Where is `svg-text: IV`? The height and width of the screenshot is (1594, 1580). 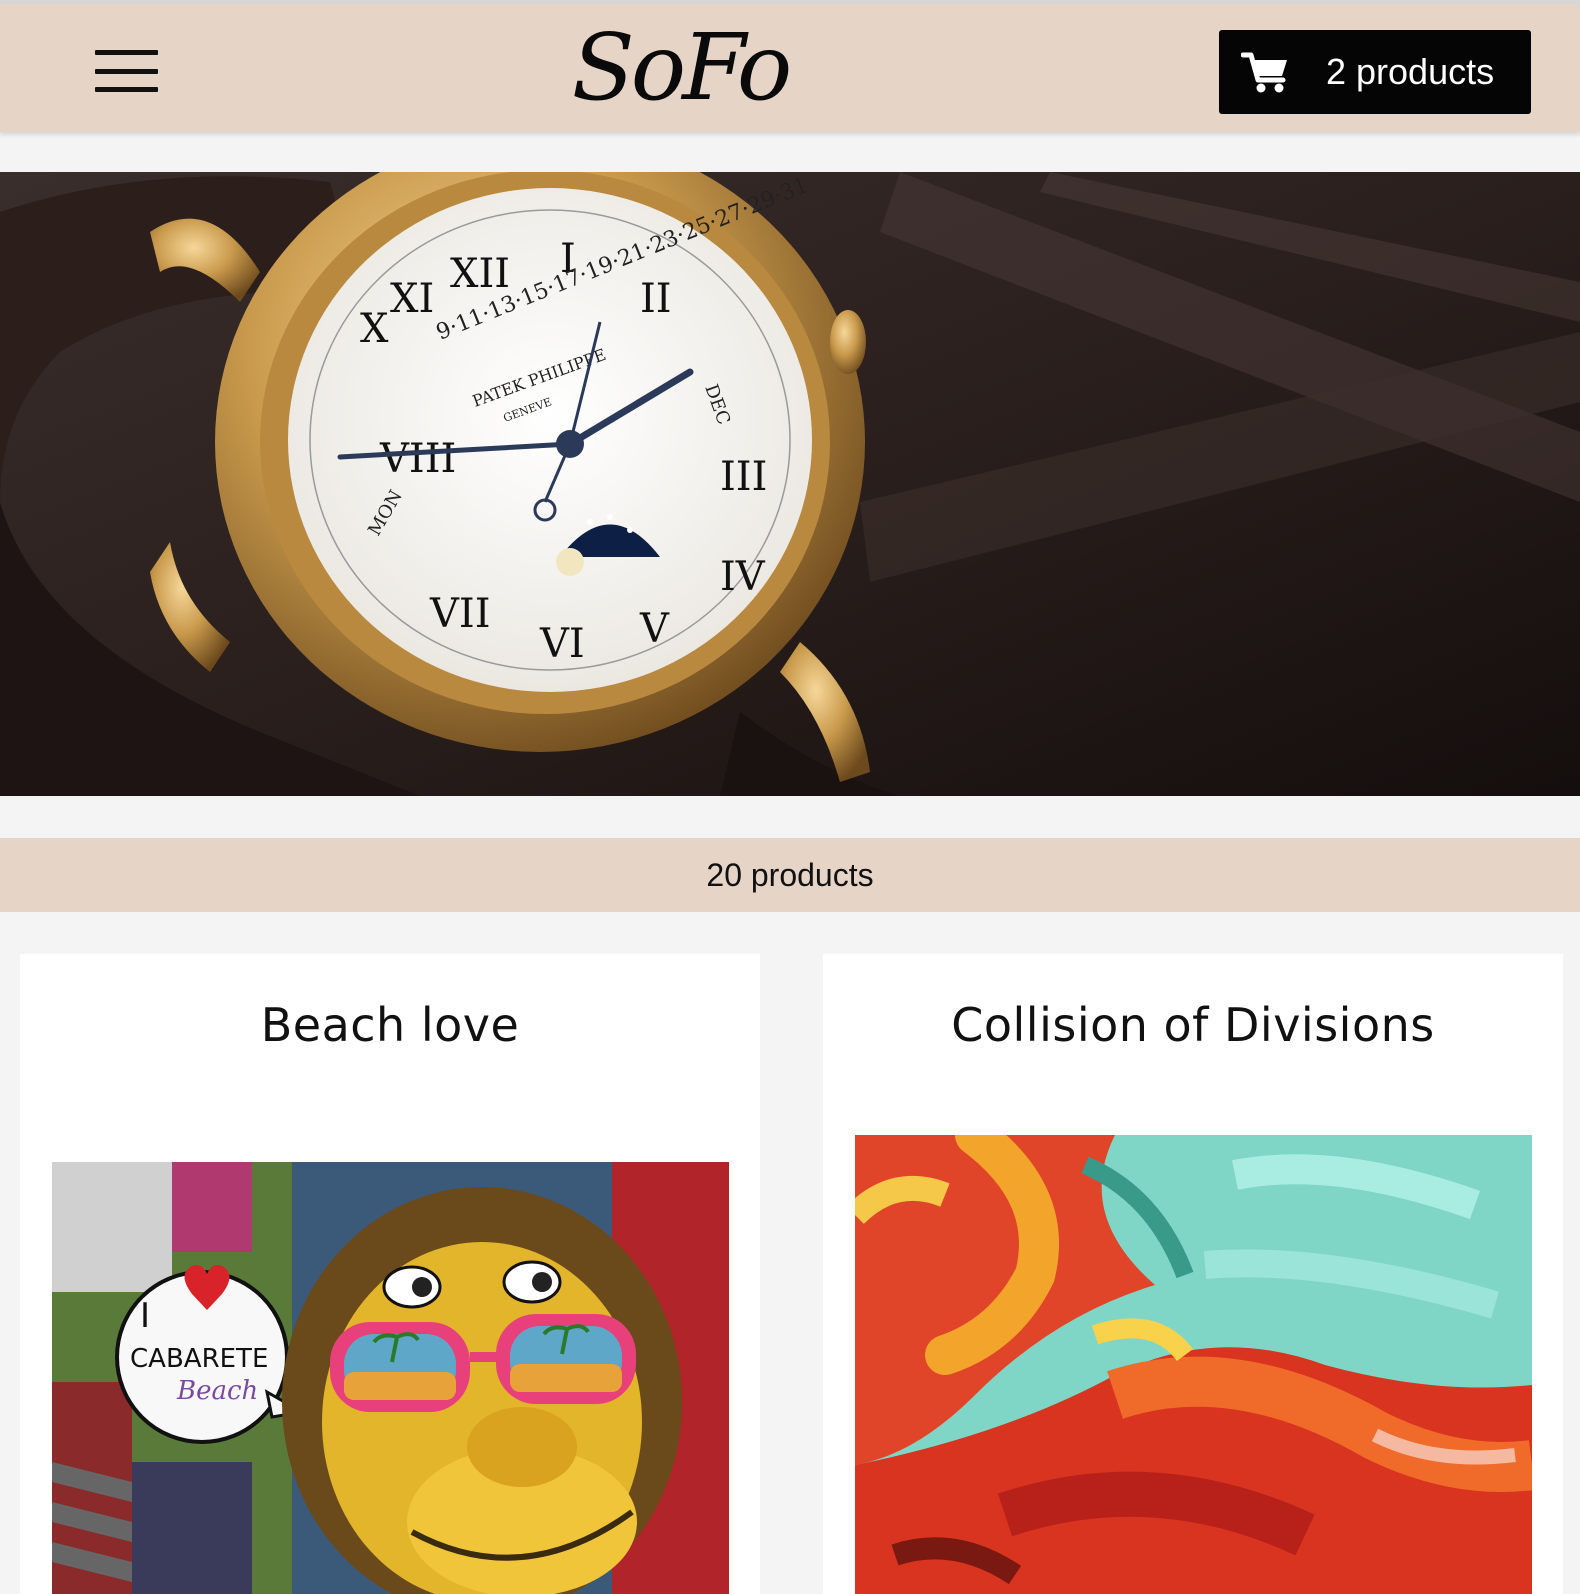
svg-text: IV is located at coordinates (743, 577).